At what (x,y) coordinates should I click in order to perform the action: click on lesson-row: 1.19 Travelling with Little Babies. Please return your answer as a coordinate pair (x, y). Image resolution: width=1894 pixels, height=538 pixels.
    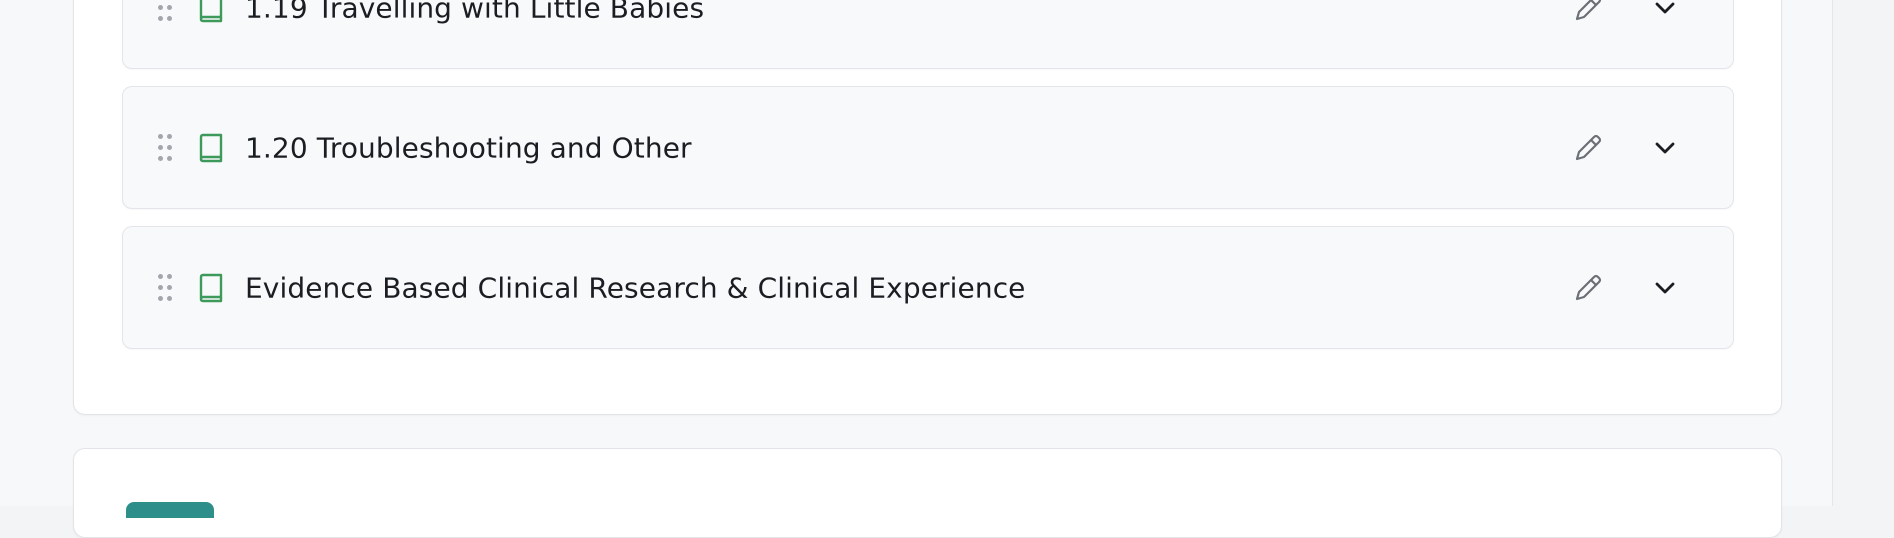
    Looking at the image, I should click on (928, 34).